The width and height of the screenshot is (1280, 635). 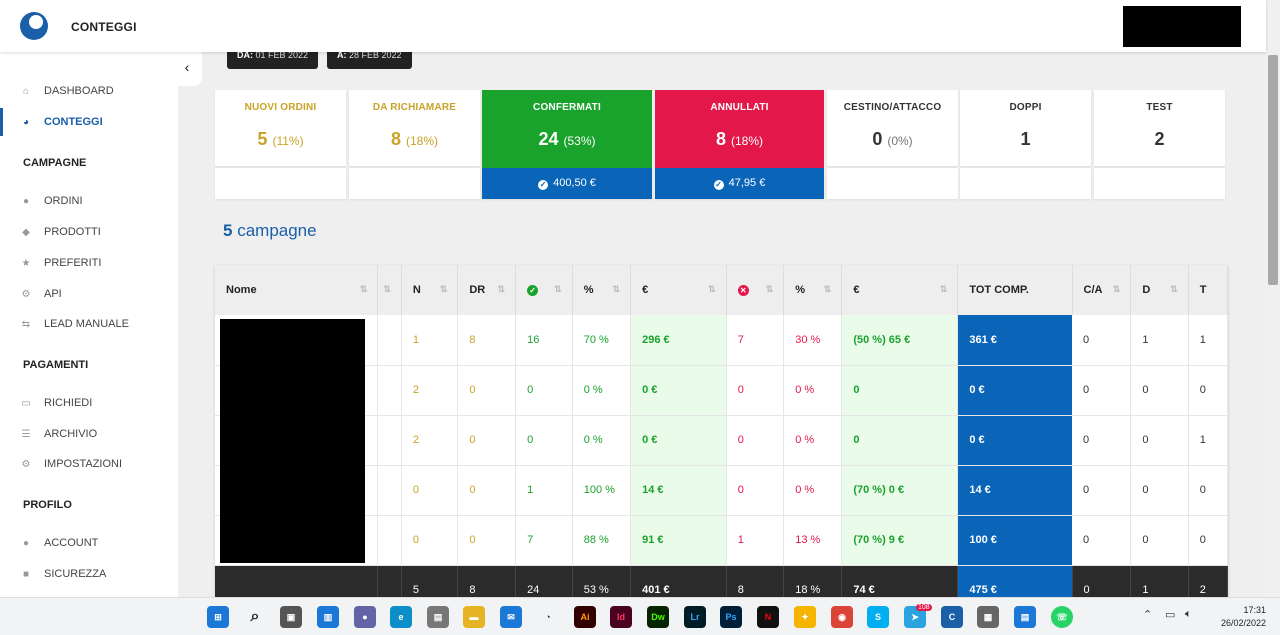 I want to click on sidebar-item-account: ● ACCOUNT, so click(x=89, y=543).